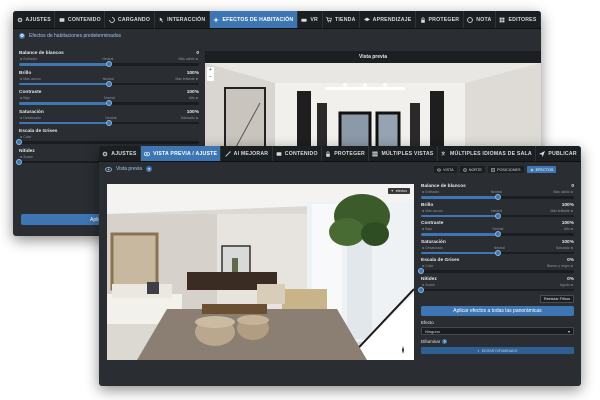 This screenshot has width=600, height=400. I want to click on cart-icon, so click(329, 19).